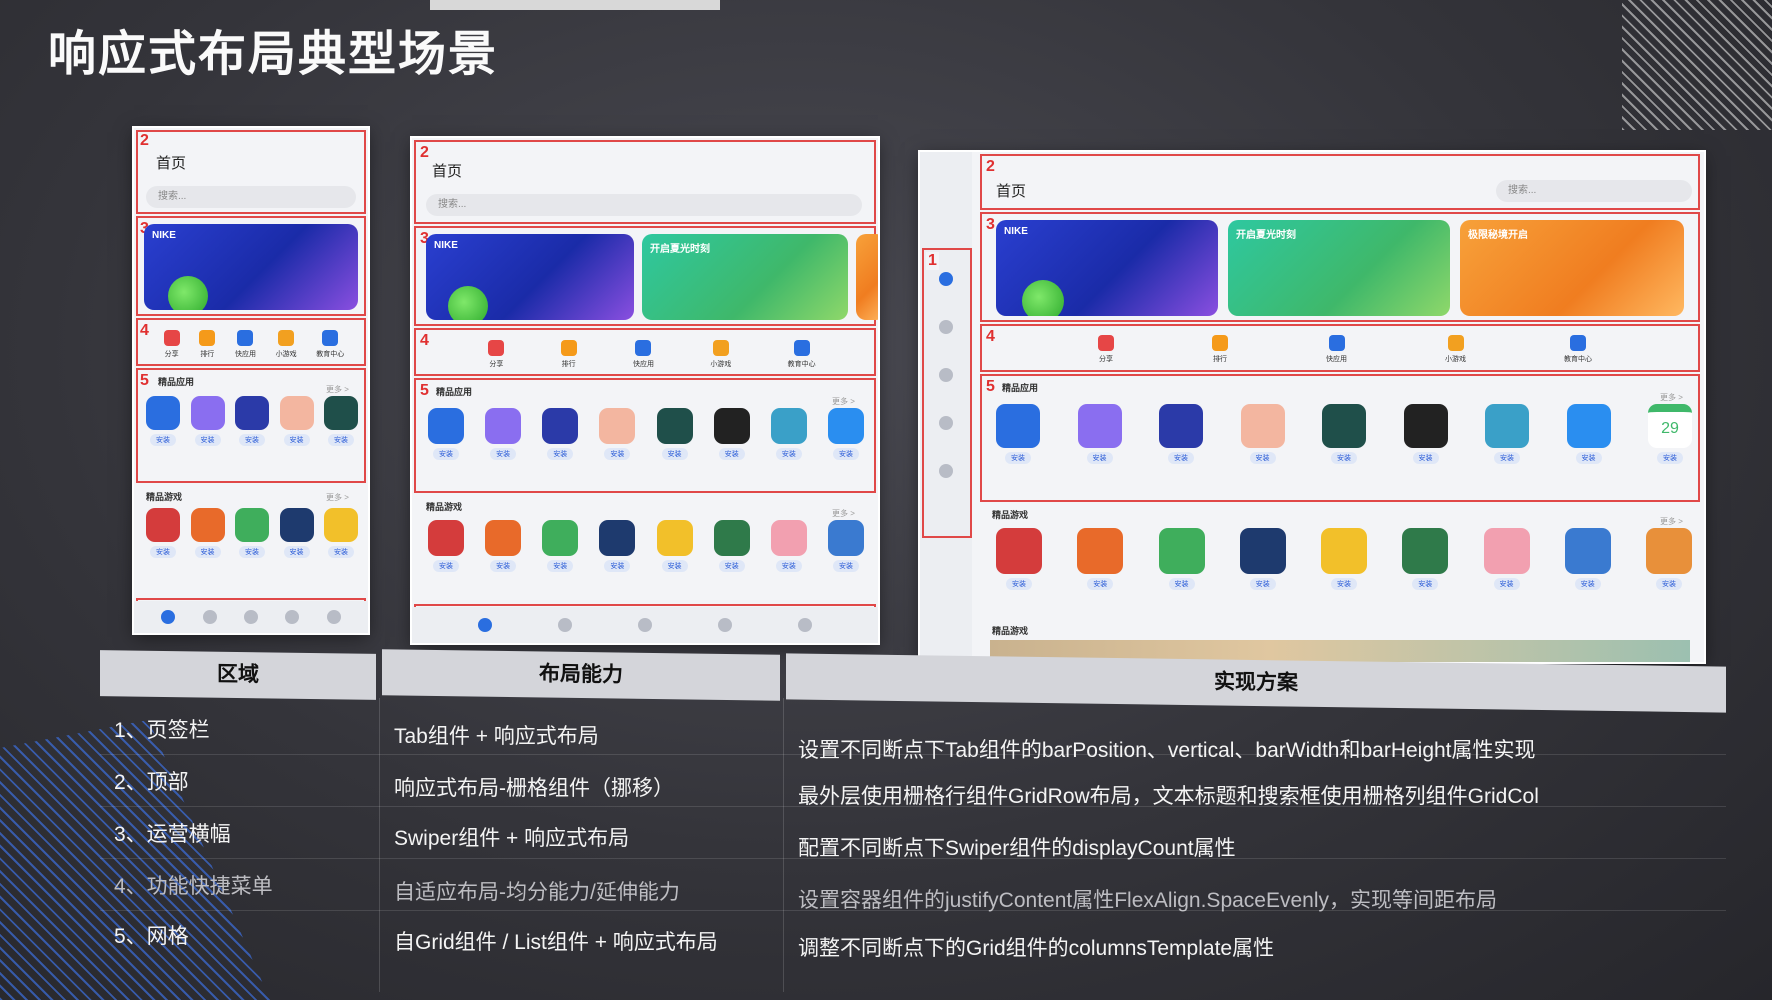 This screenshot has height=1000, width=1772. I want to click on banner-partial, so click(867, 277).